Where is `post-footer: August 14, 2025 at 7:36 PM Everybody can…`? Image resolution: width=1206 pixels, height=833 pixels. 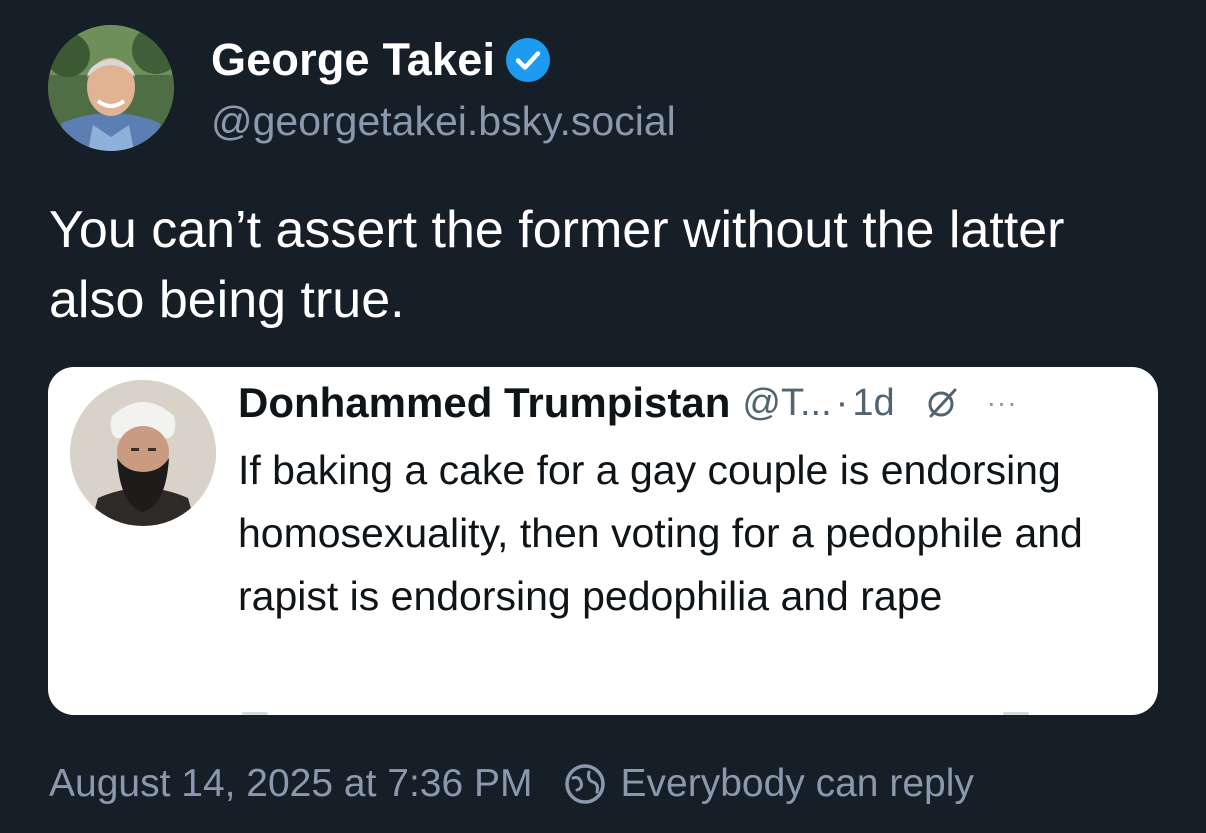
post-footer: August 14, 2025 at 7:36 PM Everybody can… is located at coordinates (511, 784).